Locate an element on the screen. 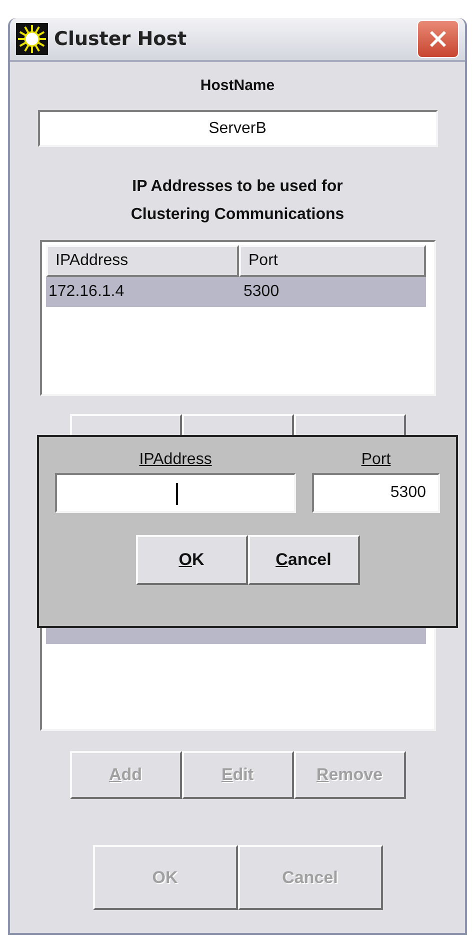  section-heading: IP Addresses to be used for is located at coordinates (237, 187).